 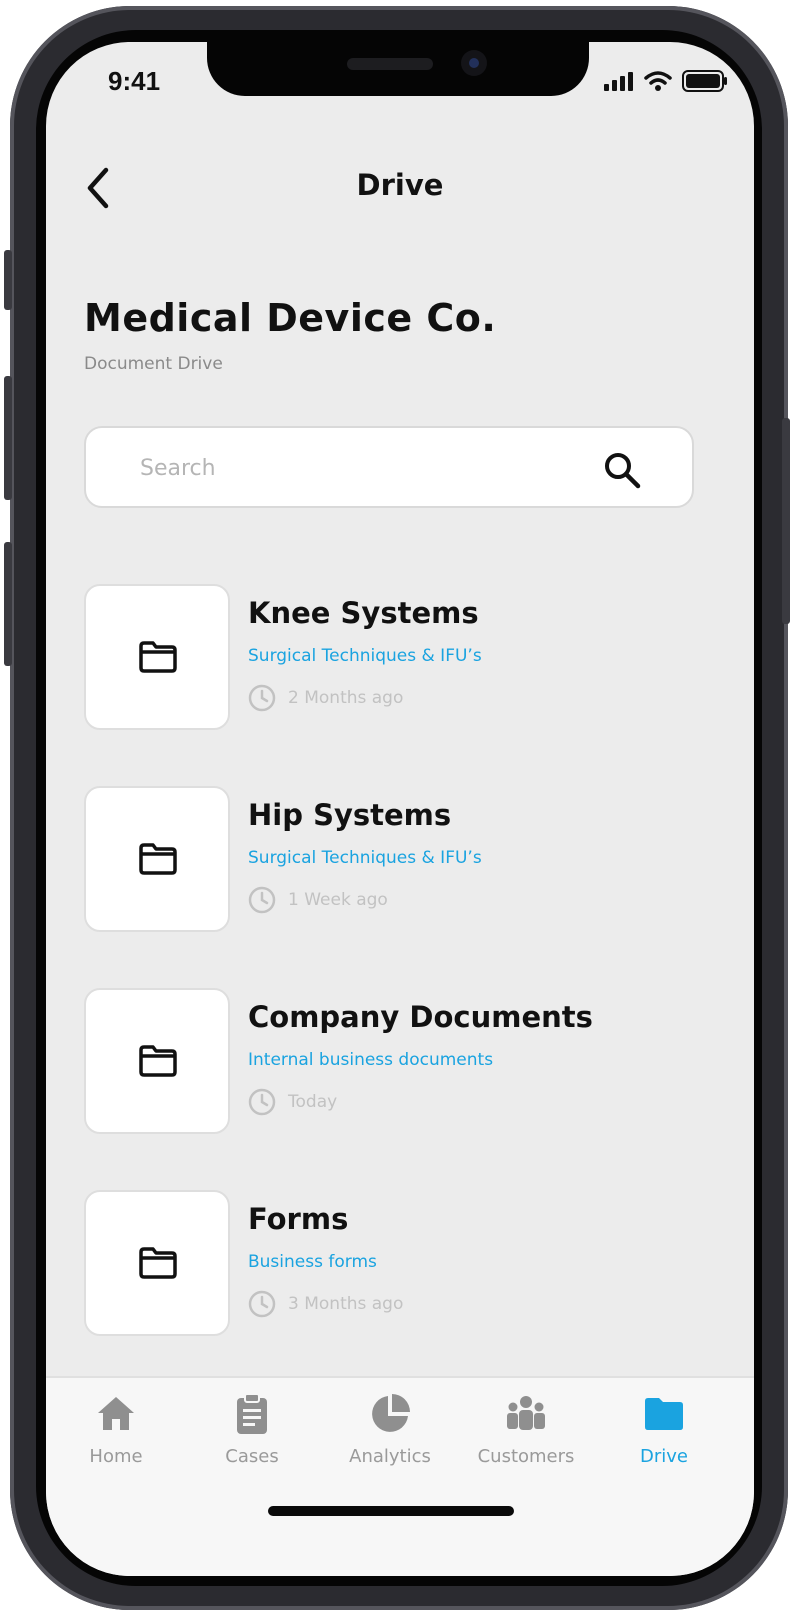 What do you see at coordinates (363, 613) in the screenshot?
I see `folder-name: Knee Systems` at bounding box center [363, 613].